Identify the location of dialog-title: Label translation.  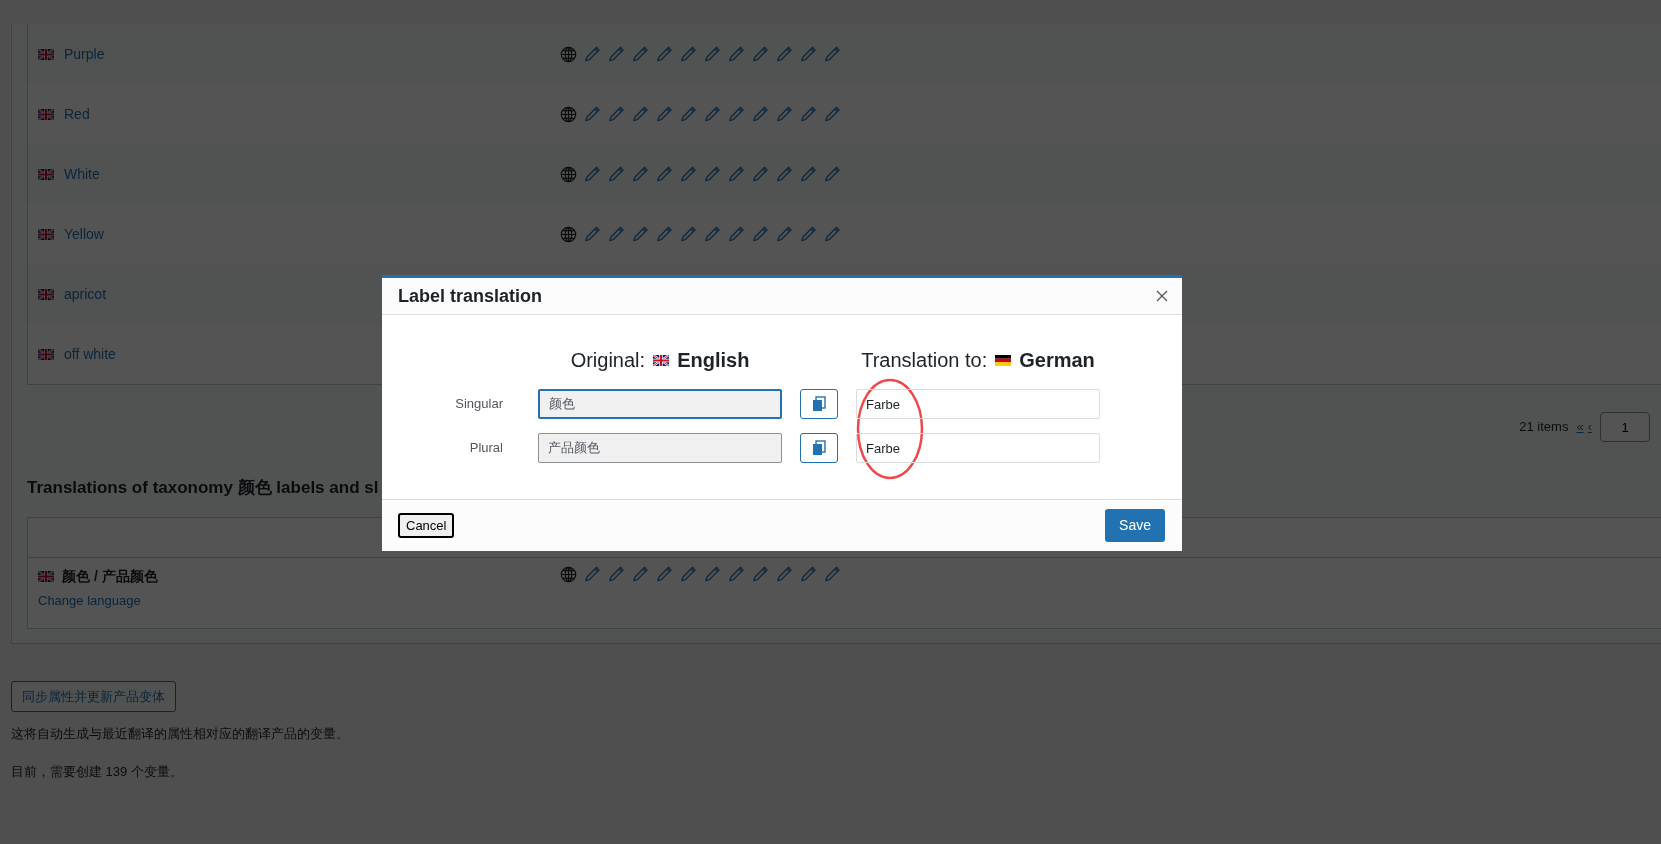
(470, 296).